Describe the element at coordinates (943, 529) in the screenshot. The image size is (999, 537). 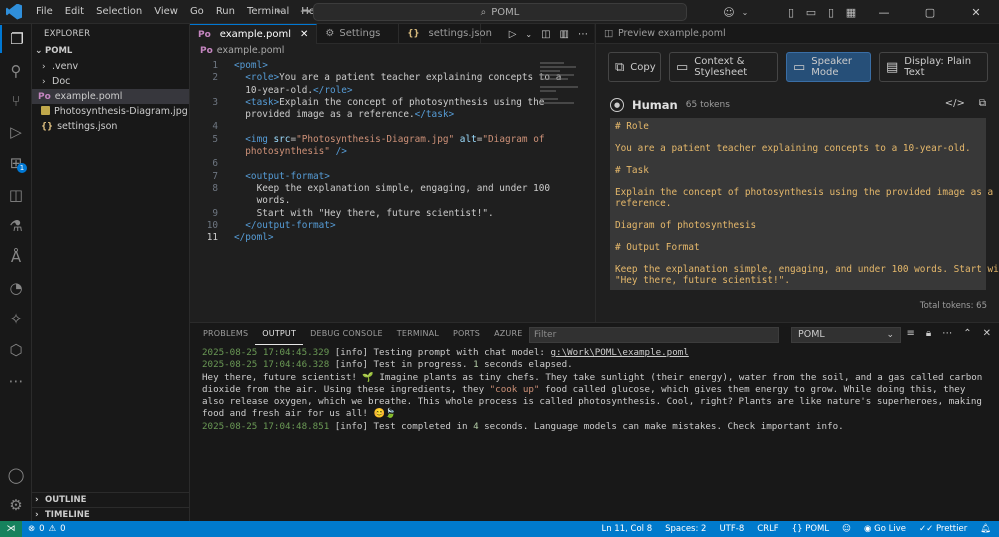
I see `prettier-status: ✓✓ Prettier` at that location.